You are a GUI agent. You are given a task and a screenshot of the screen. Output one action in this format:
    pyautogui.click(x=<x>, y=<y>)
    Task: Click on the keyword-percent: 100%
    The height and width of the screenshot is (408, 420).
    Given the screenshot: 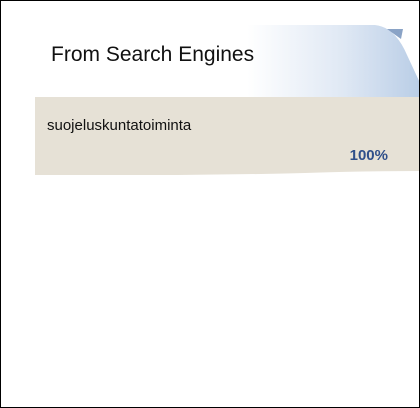 What is the action you would take?
    pyautogui.click(x=368, y=155)
    